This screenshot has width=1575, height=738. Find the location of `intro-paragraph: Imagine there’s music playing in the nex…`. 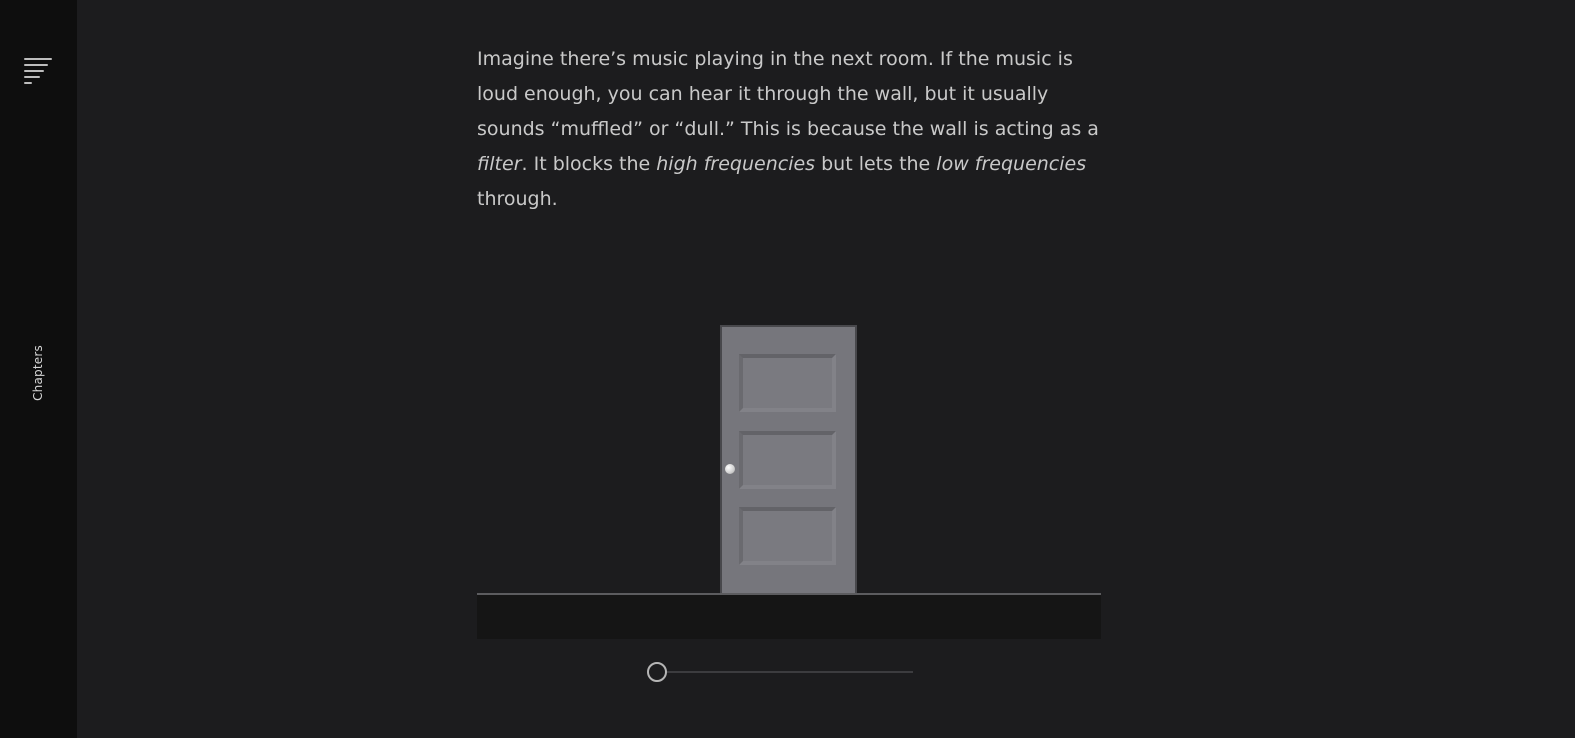

intro-paragraph: Imagine there’s music playing in the nex… is located at coordinates (790, 129).